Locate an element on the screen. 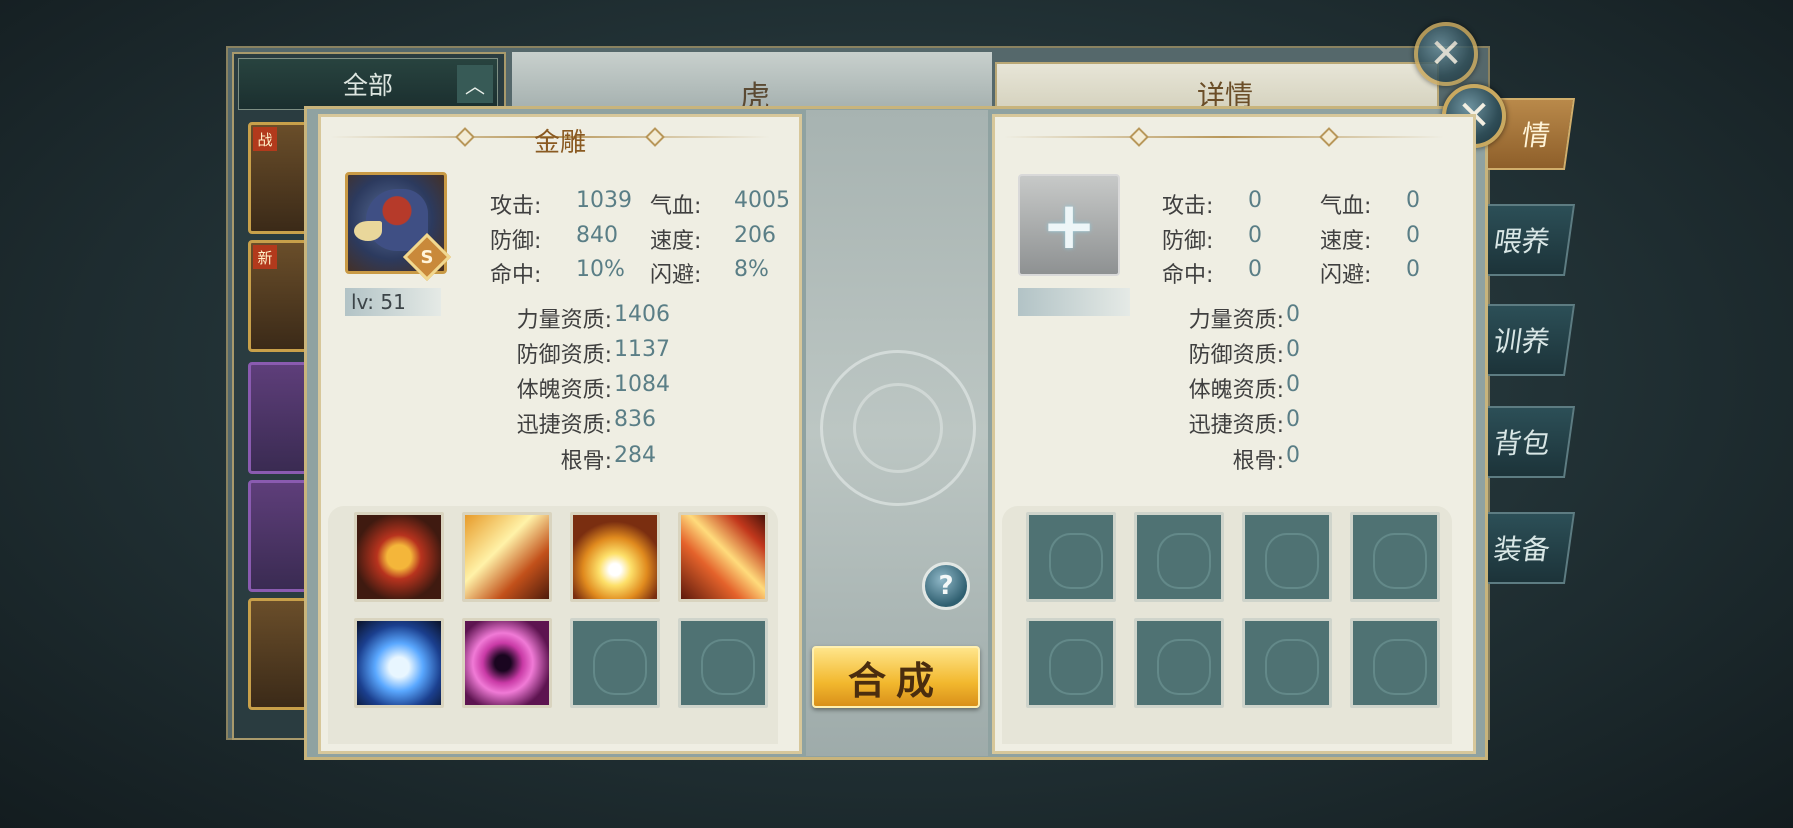 This screenshot has width=1793, height=828. stat-value: 4005 is located at coordinates (762, 200).